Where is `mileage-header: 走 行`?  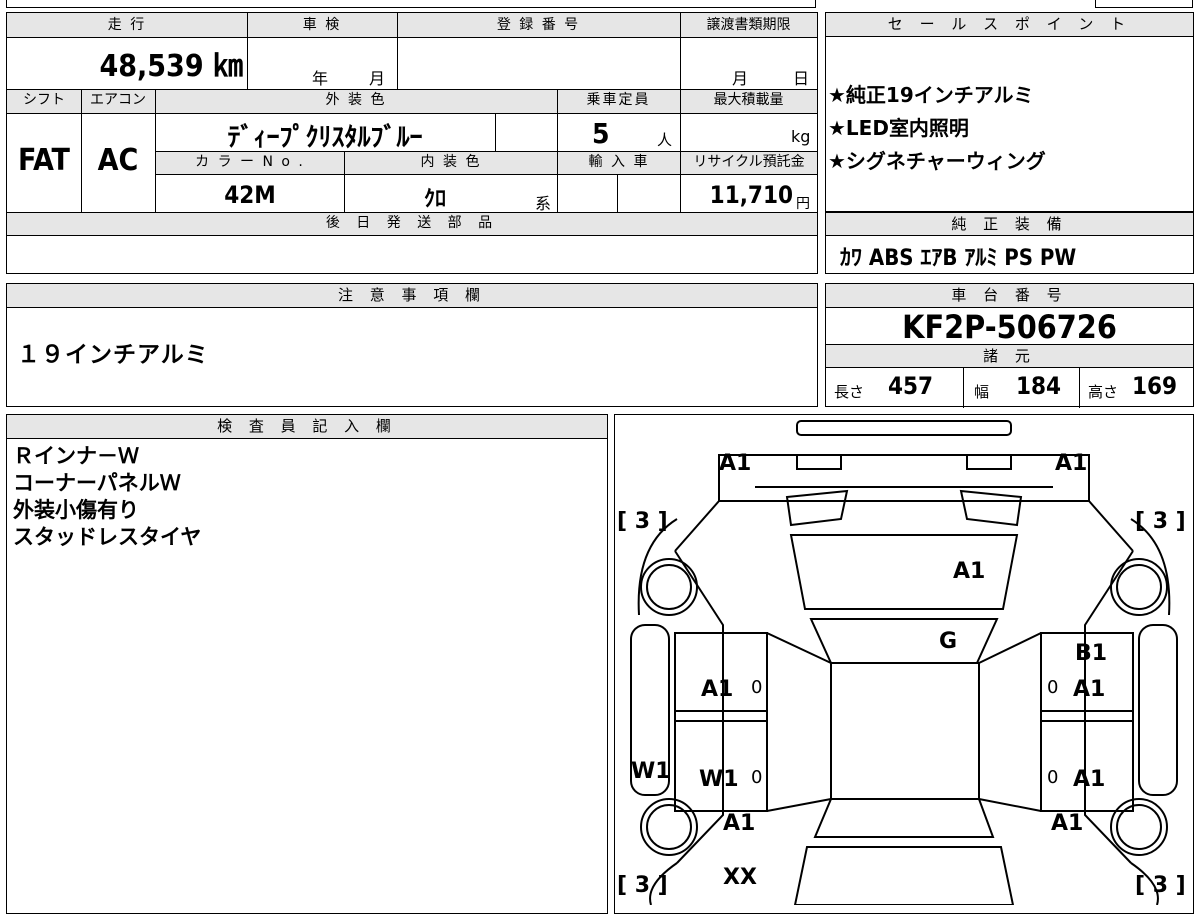 mileage-header: 走 行 is located at coordinates (127, 25).